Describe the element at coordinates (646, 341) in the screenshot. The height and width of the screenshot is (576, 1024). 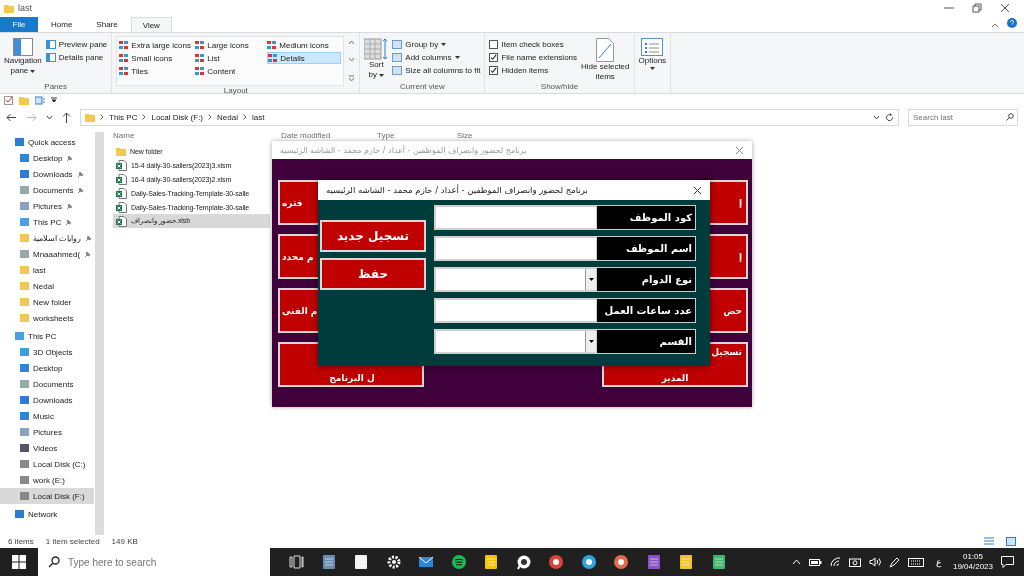
I see `field-label: القسم` at that location.